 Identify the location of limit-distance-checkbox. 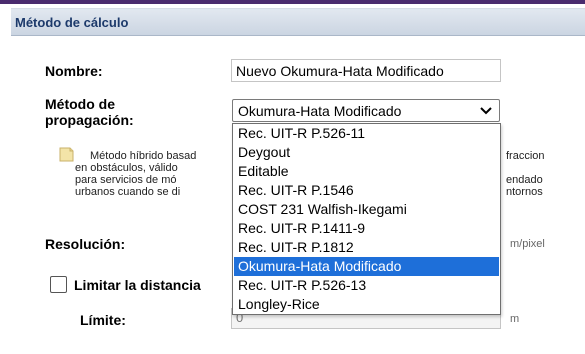
(58, 284).